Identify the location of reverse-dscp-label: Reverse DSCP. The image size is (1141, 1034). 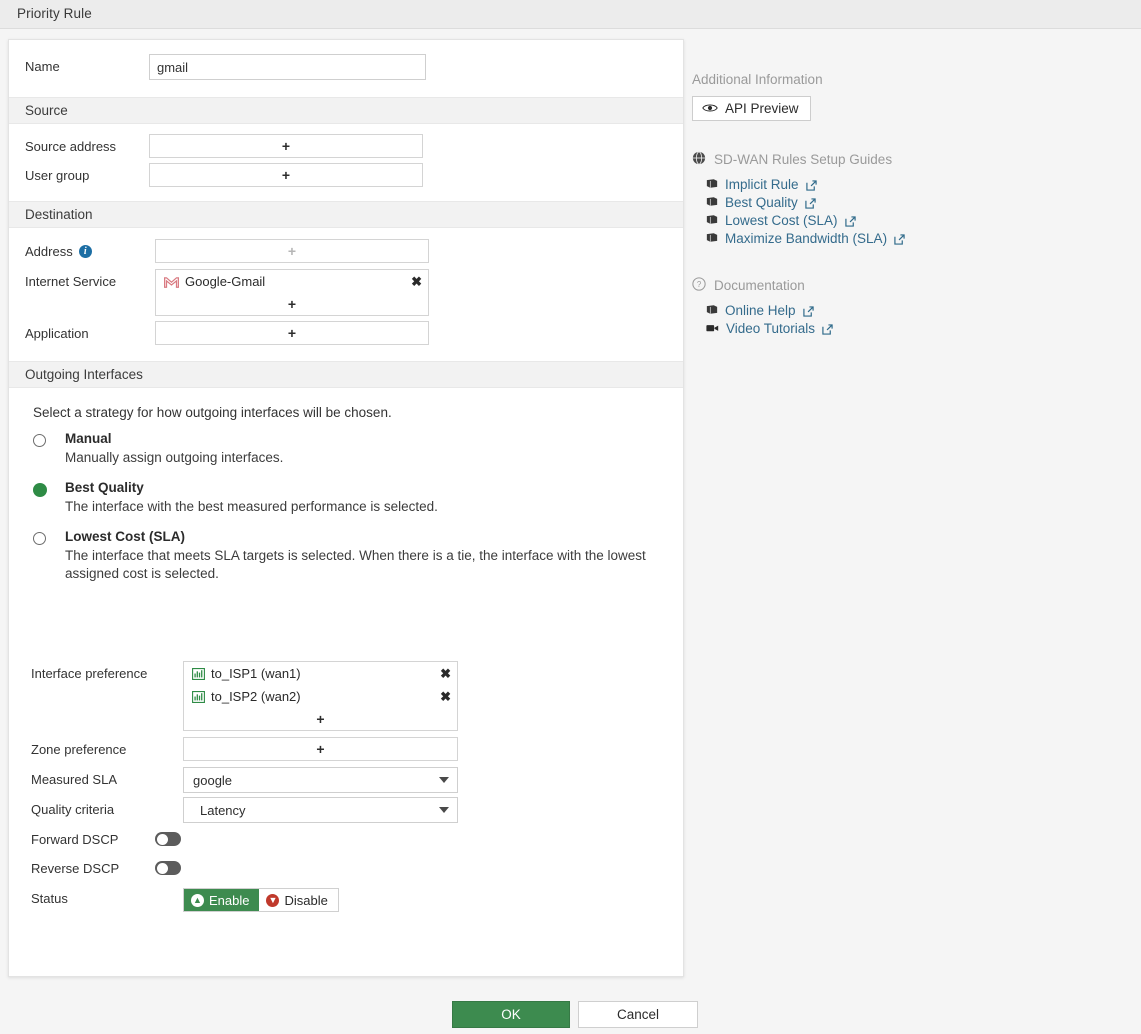
(75, 868).